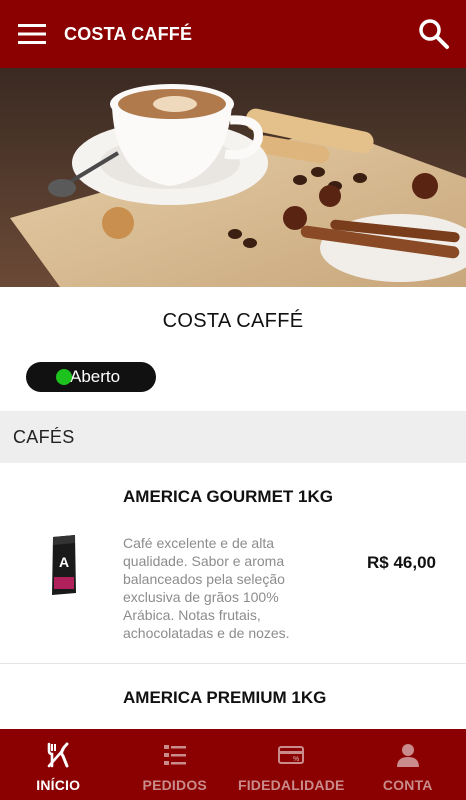  I want to click on category-header: CAFÉS, so click(233, 437).